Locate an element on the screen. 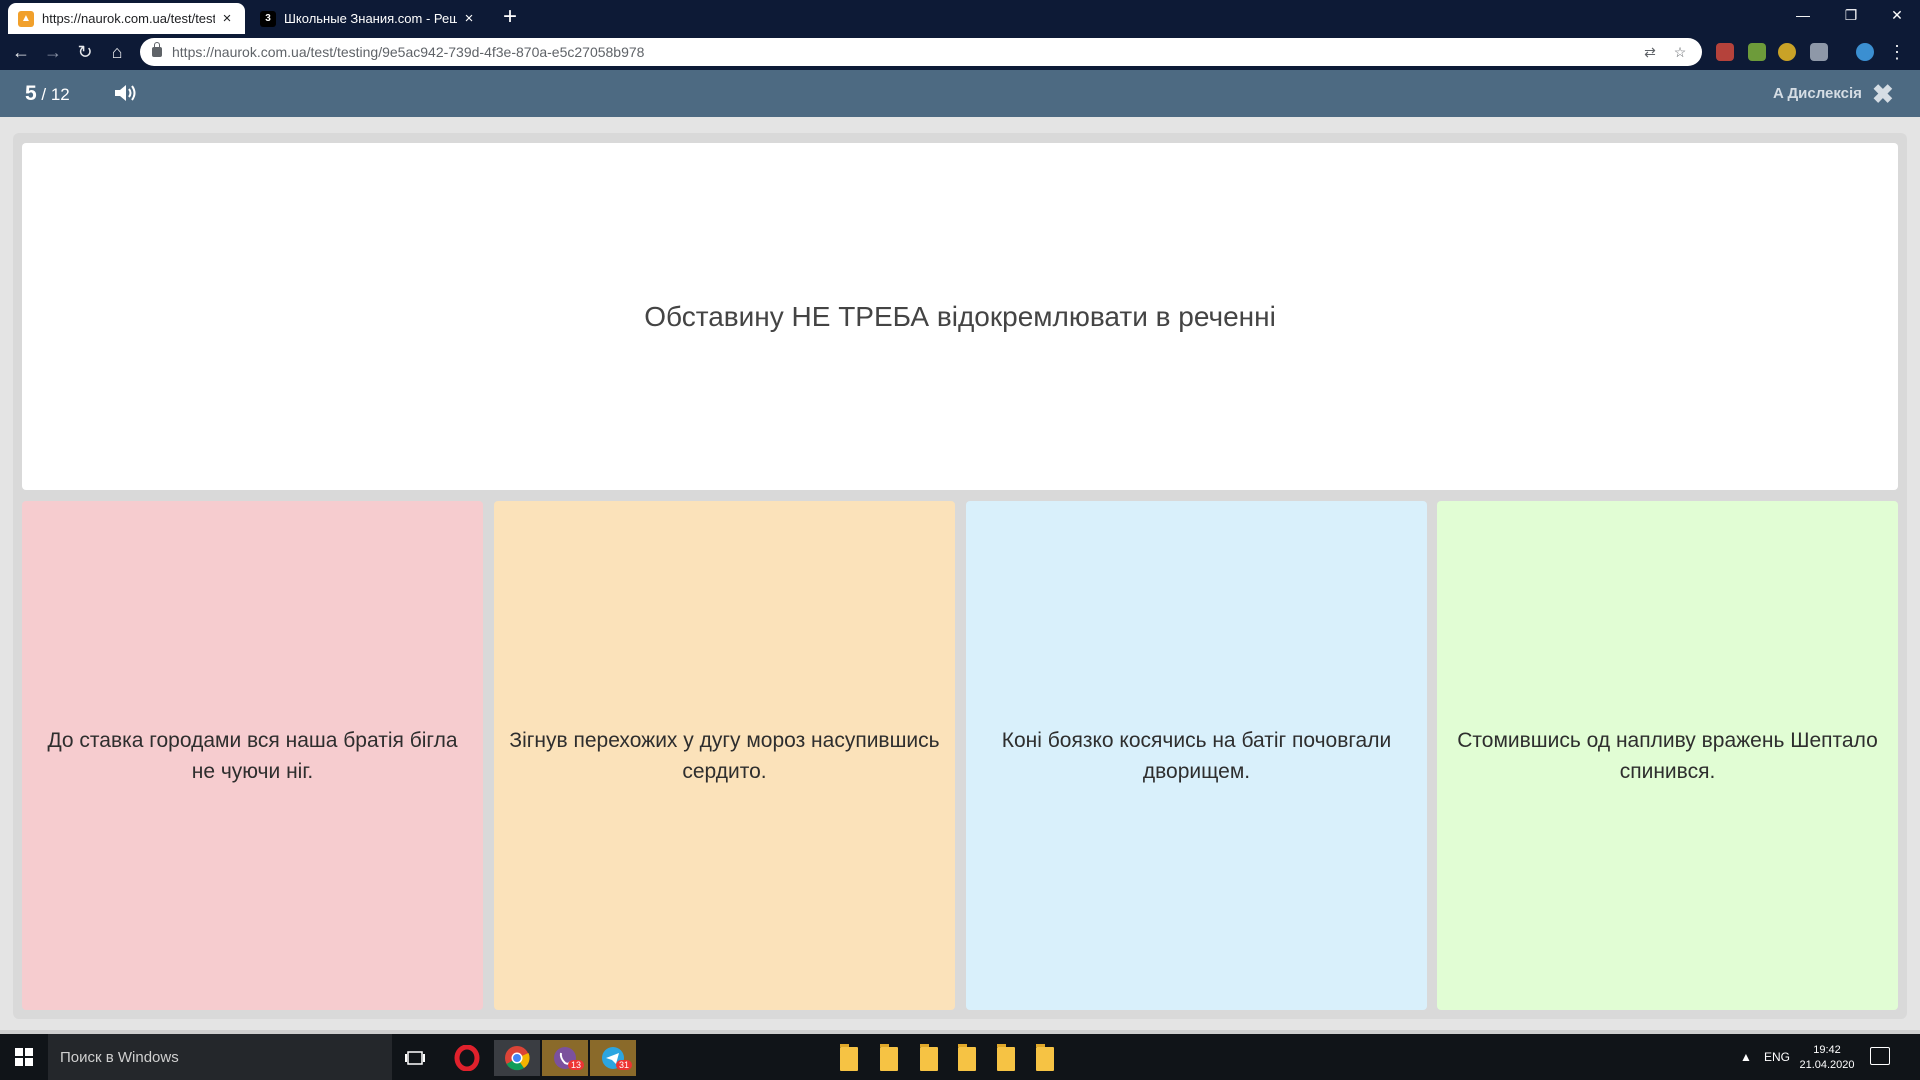 Image resolution: width=1920 pixels, height=1080 pixels. minimize-icon: — is located at coordinates (1803, 15).